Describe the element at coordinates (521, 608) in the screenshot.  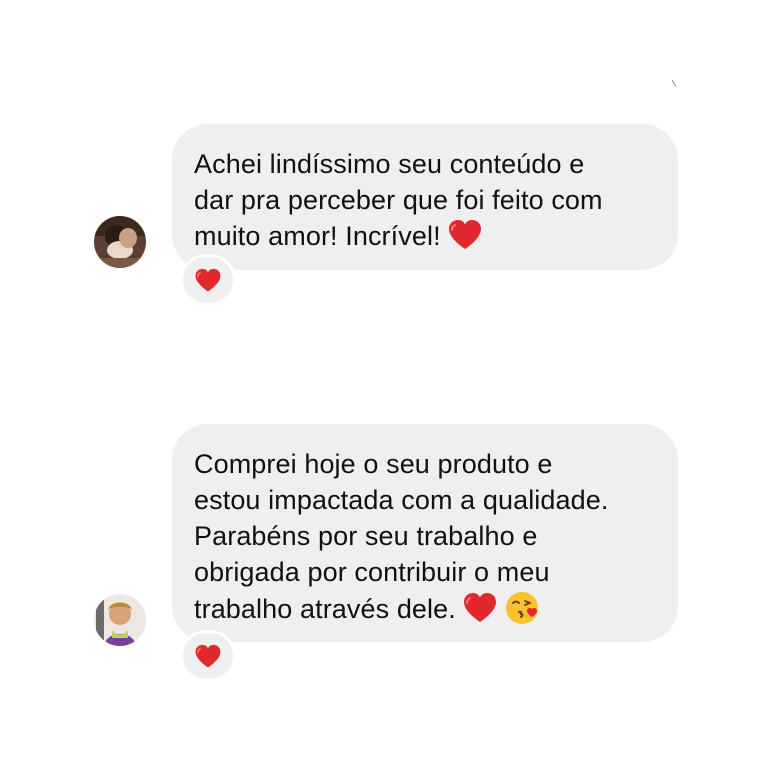
I see `face-blowing-kiss-icon` at that location.